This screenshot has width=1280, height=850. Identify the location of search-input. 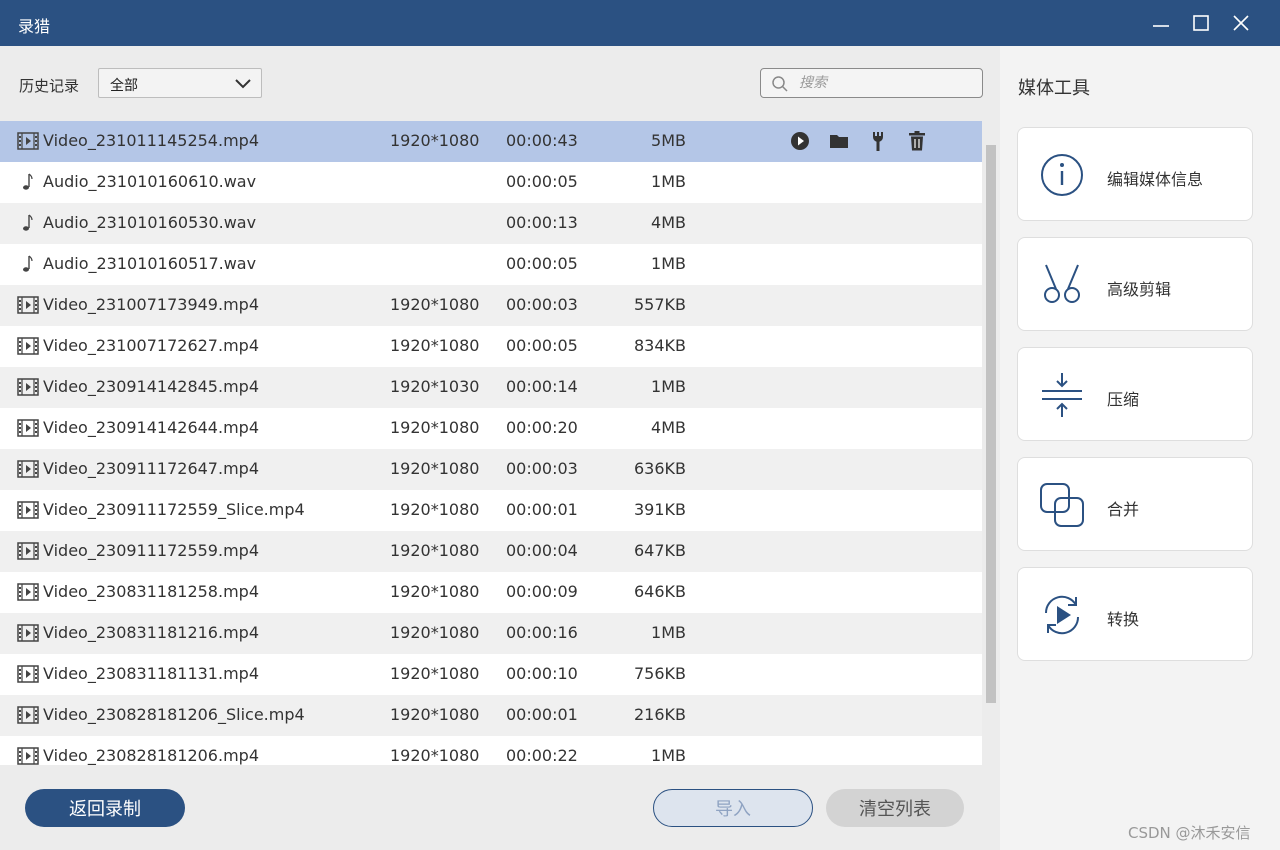
(884, 83).